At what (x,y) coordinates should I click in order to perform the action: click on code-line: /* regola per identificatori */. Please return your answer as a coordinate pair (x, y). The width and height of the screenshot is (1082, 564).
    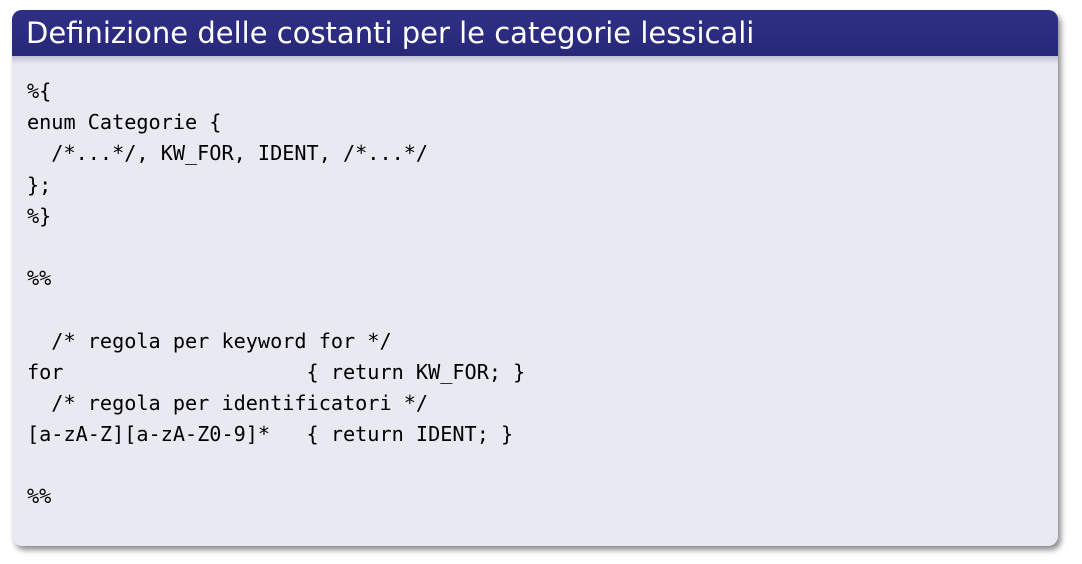
    Looking at the image, I should click on (228, 402).